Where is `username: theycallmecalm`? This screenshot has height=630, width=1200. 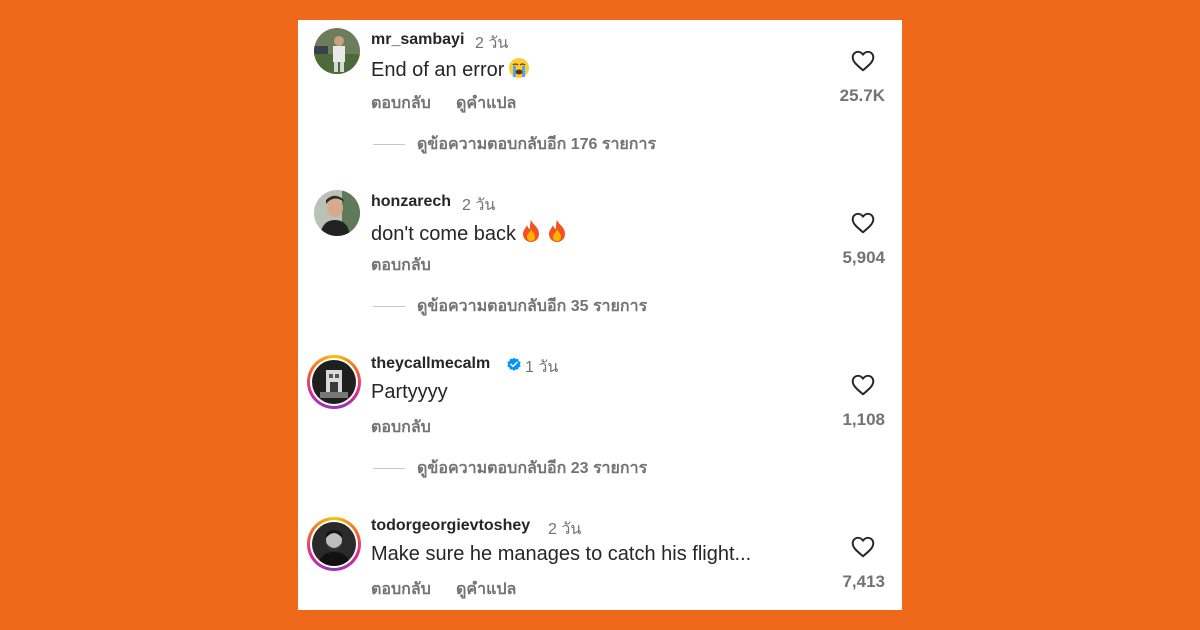
username: theycallmecalm is located at coordinates (430, 364).